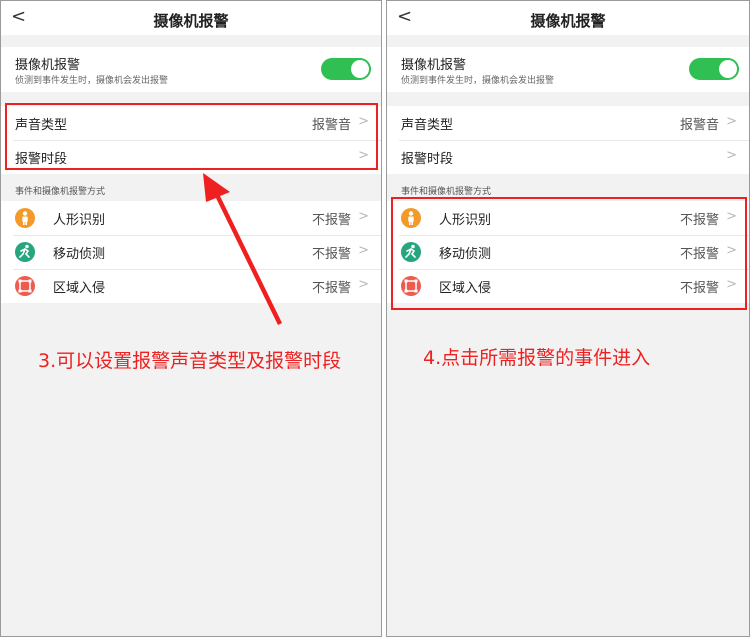 Image resolution: width=751 pixels, height=637 pixels. I want to click on toggle-knob, so click(728, 69).